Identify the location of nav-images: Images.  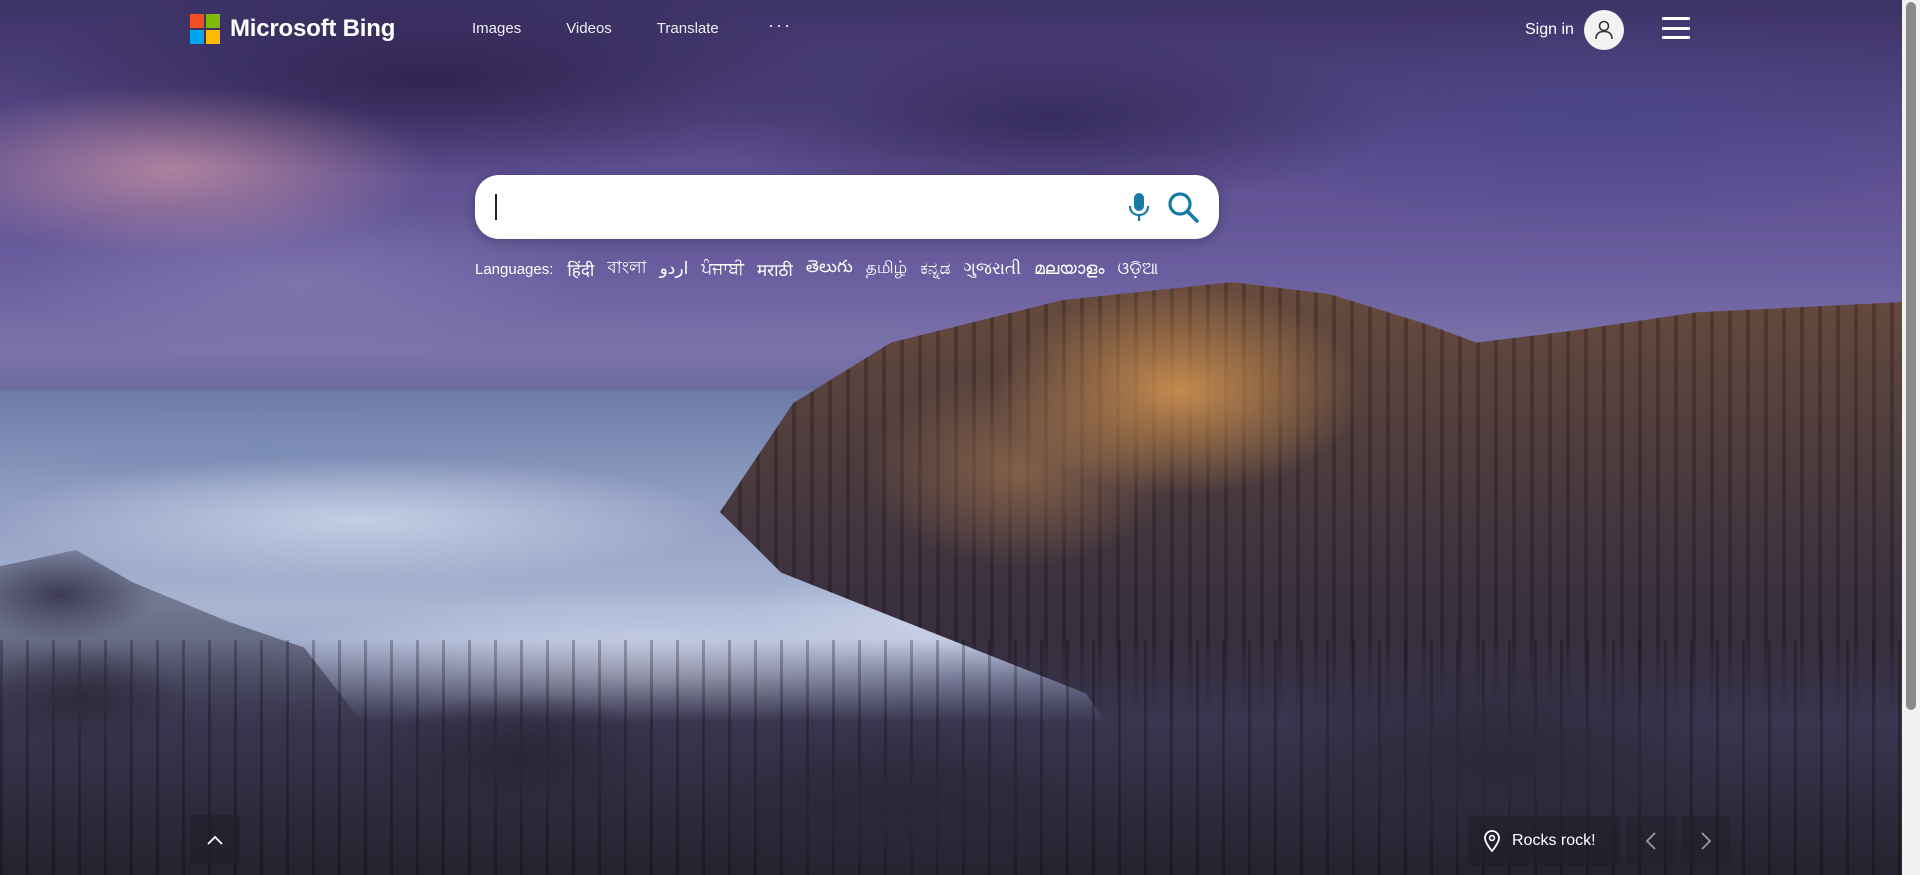
(496, 28).